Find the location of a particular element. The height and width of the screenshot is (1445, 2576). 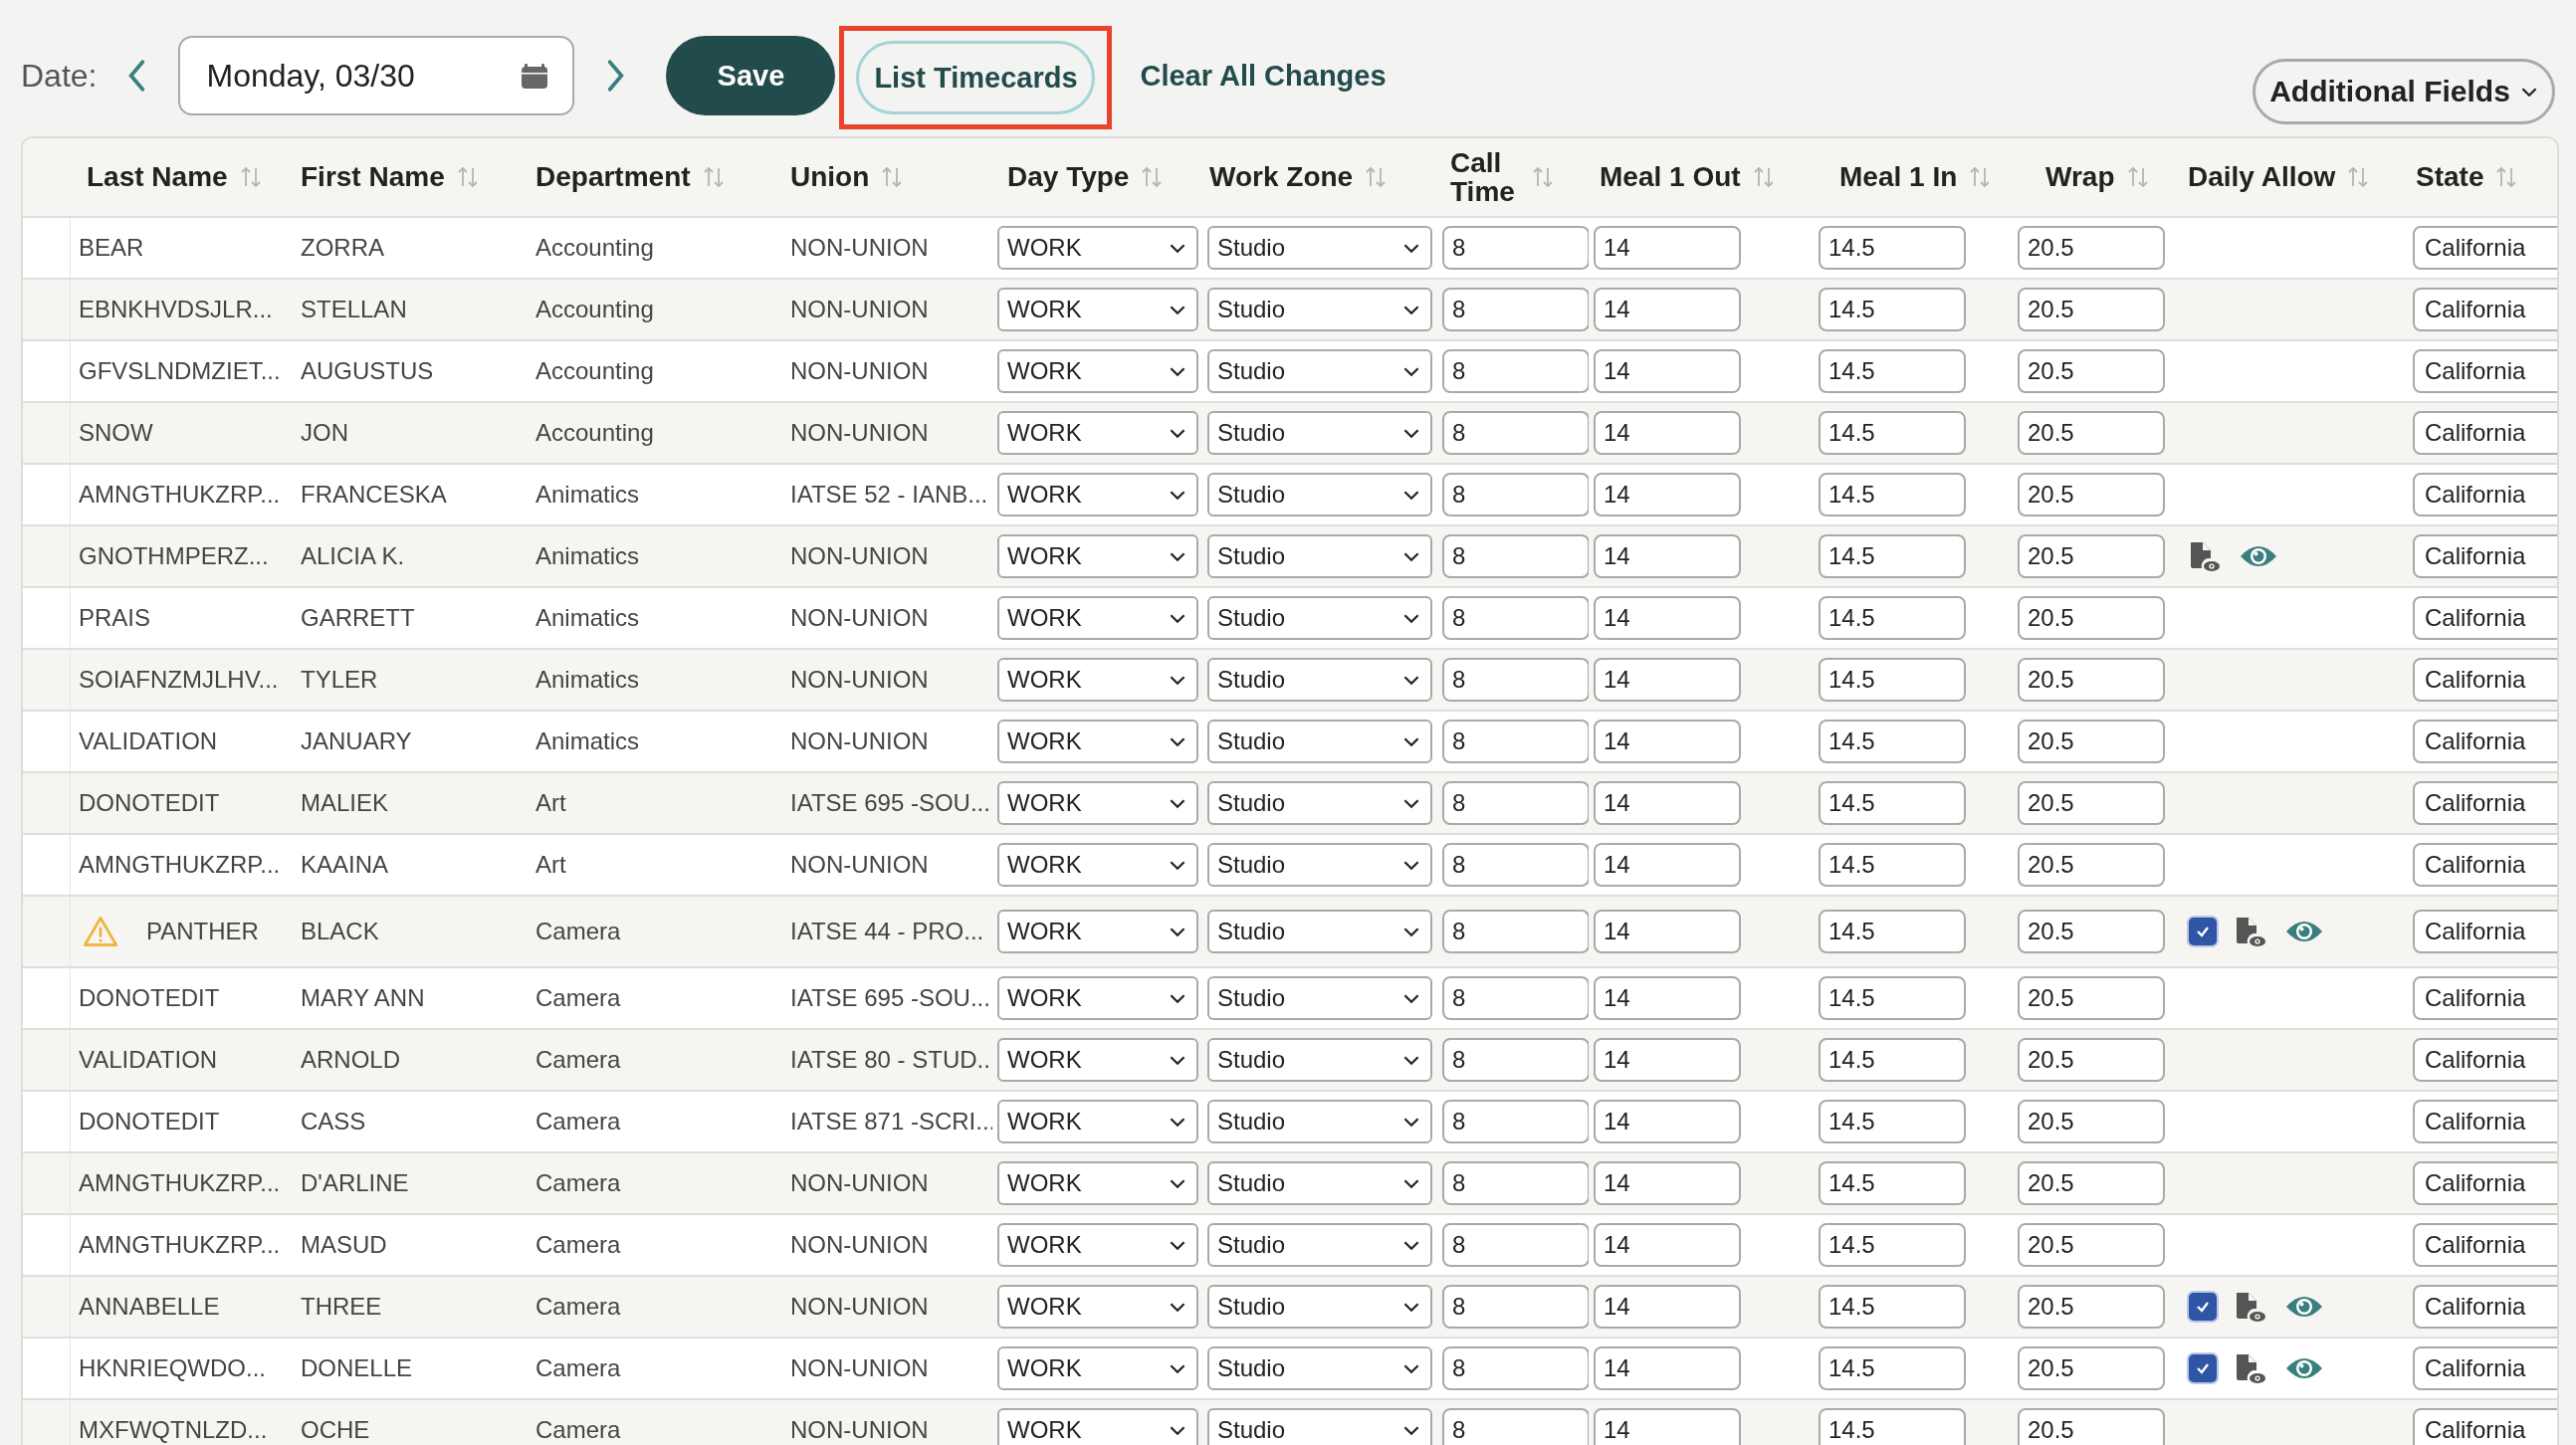

column-header: Meal 1 Out is located at coordinates (1670, 177).